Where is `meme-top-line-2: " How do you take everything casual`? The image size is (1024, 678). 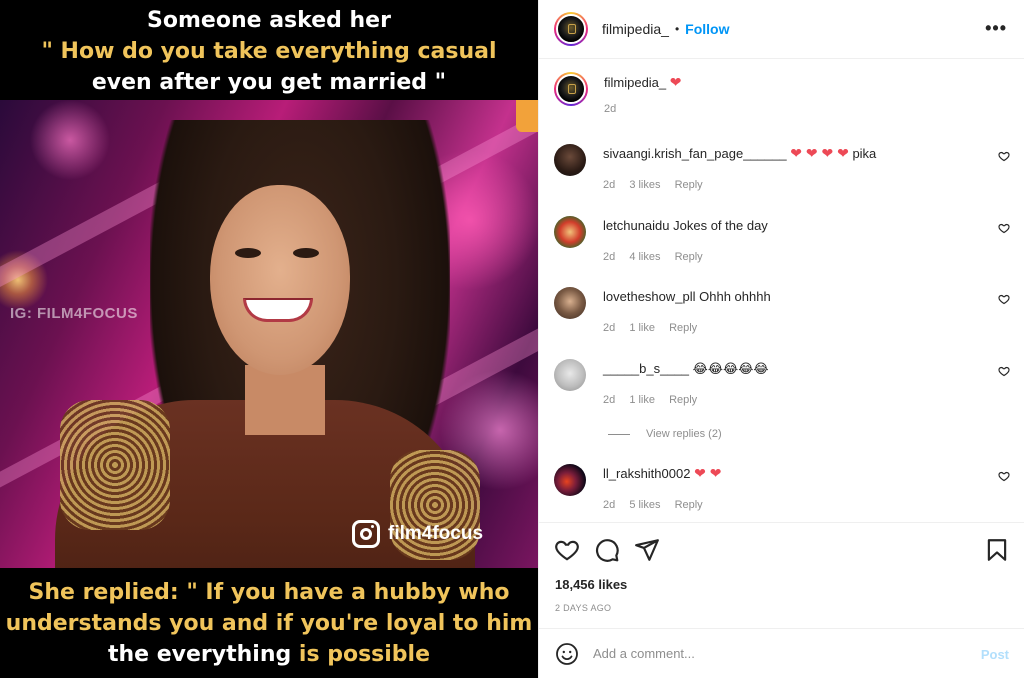
meme-top-line-2: " How do you take everything casual is located at coordinates (269, 51).